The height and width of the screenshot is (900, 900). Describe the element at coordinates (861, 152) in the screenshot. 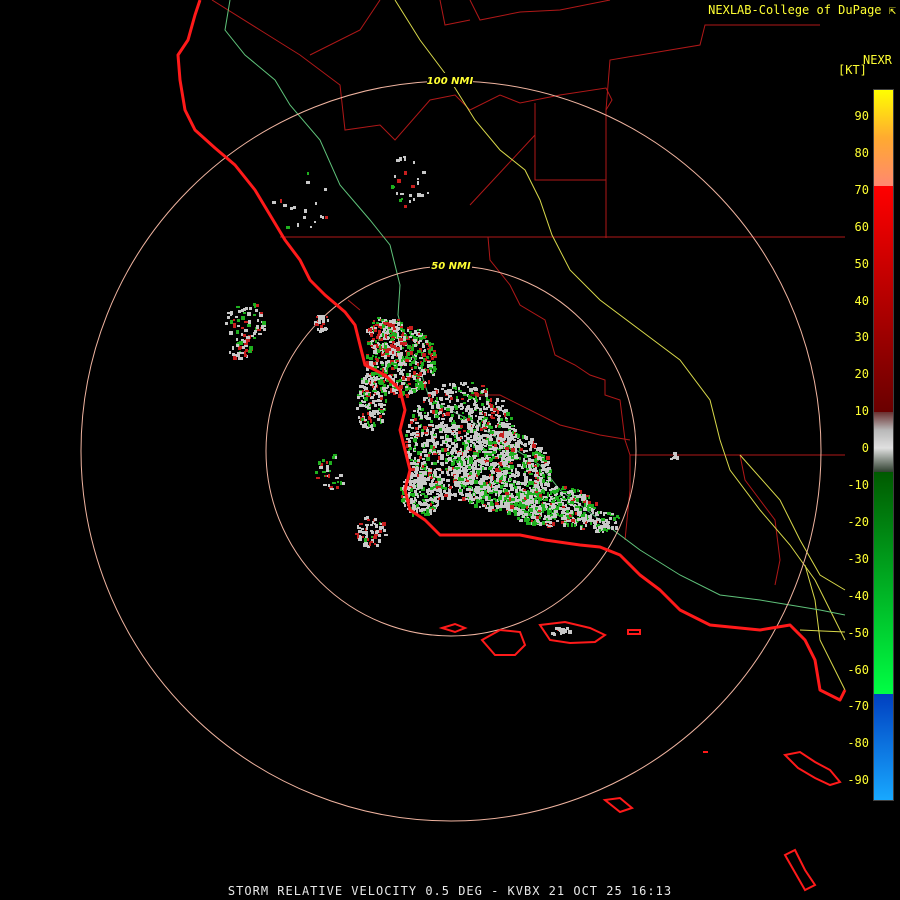

I see `legend-tick: 80` at that location.